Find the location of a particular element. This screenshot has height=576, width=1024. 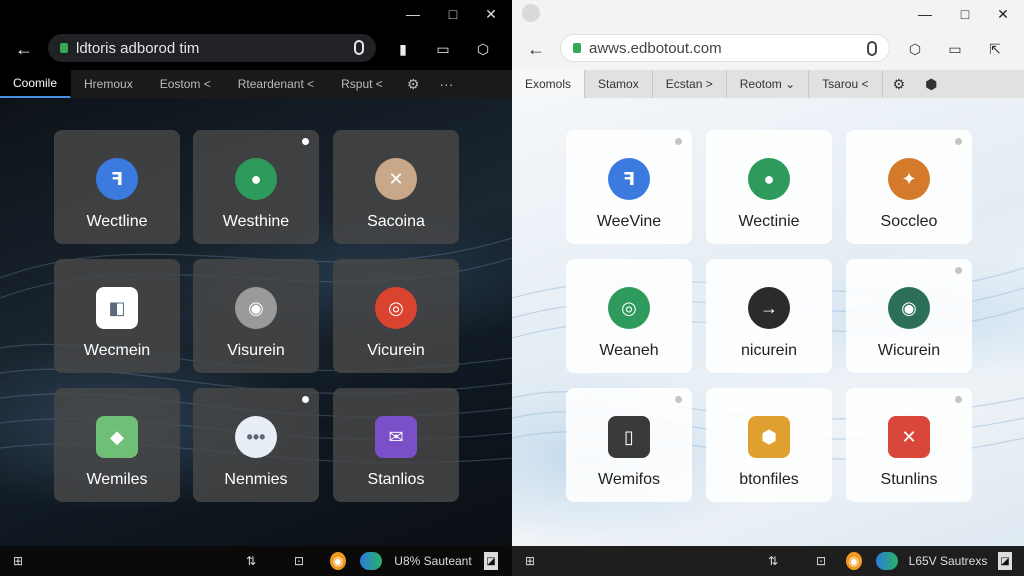

navigation-bar: ← awws.edbotout.com ⬡ ▭ ⇱ is located at coordinates (768, 49).